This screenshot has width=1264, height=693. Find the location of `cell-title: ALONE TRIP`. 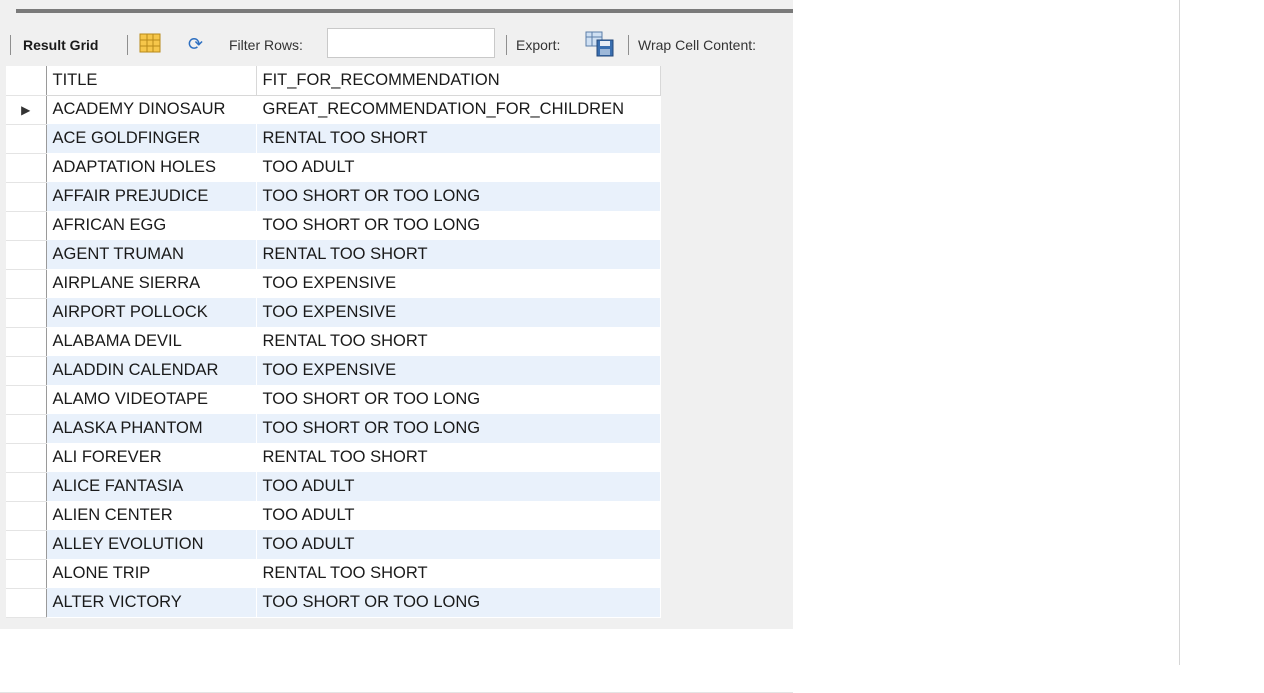

cell-title: ALONE TRIP is located at coordinates (151, 573).